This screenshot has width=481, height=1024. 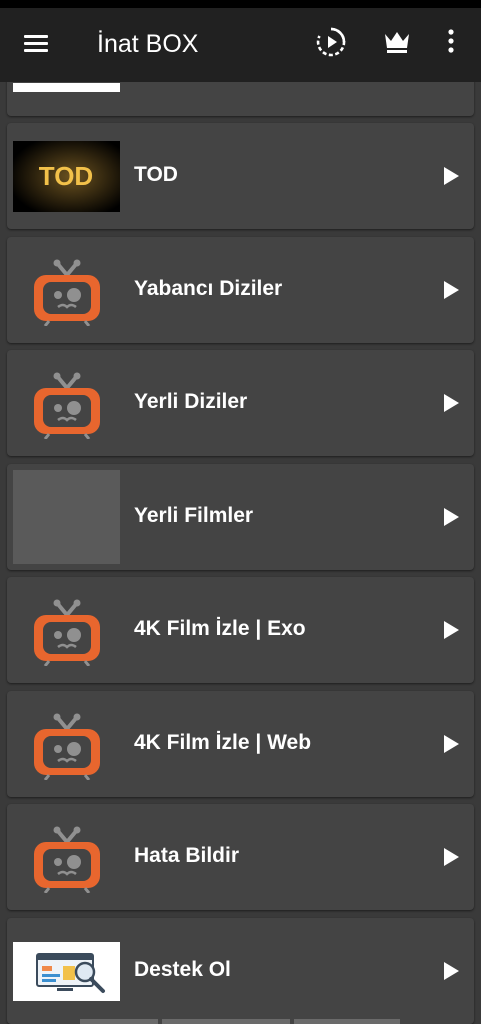 I want to click on list-item, so click(x=240, y=99).